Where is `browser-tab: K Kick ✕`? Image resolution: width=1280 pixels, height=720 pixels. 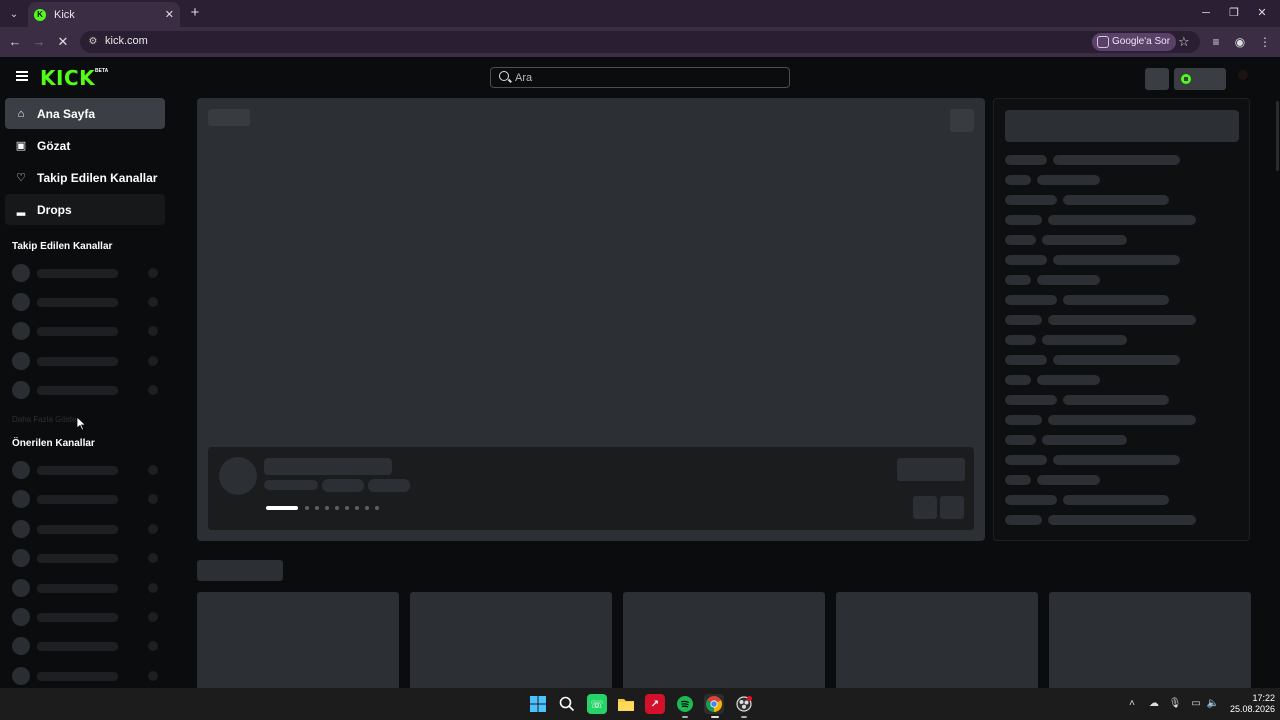 browser-tab: K Kick ✕ is located at coordinates (104, 14).